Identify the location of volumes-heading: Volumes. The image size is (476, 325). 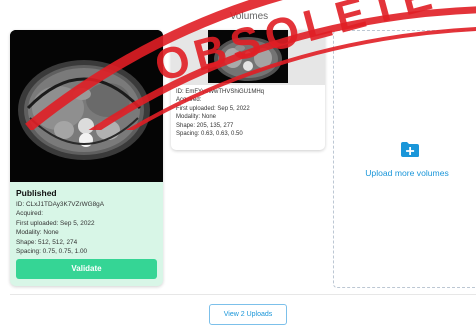
(249, 16).